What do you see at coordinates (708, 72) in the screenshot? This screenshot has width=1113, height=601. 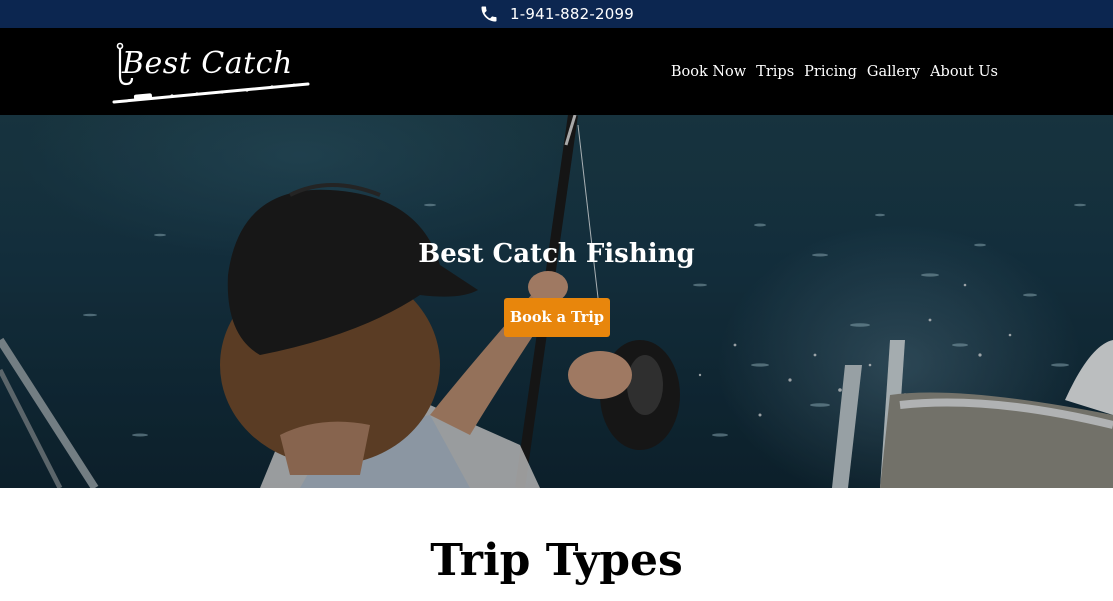 I see `nav-book-now: Book Now` at bounding box center [708, 72].